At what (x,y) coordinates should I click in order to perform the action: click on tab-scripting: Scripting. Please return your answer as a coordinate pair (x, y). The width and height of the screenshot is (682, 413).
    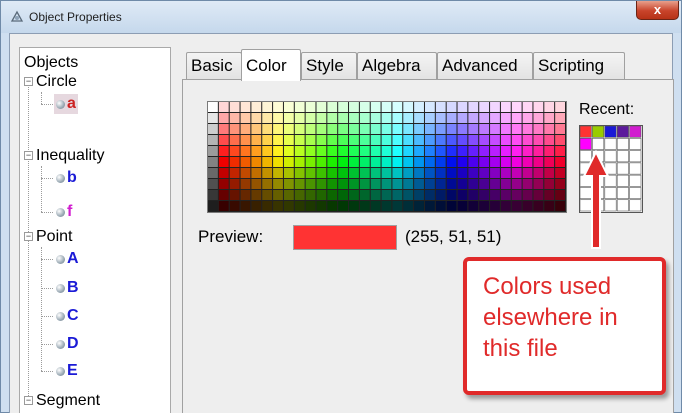
    Looking at the image, I should click on (579, 66).